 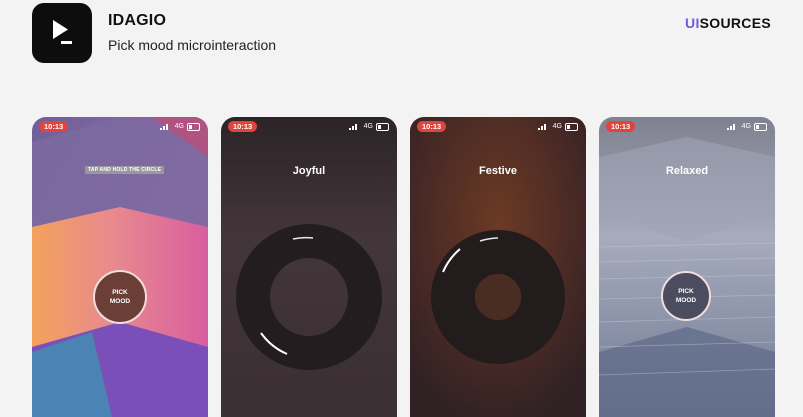 I want to click on app-icon, so click(x=62, y=33).